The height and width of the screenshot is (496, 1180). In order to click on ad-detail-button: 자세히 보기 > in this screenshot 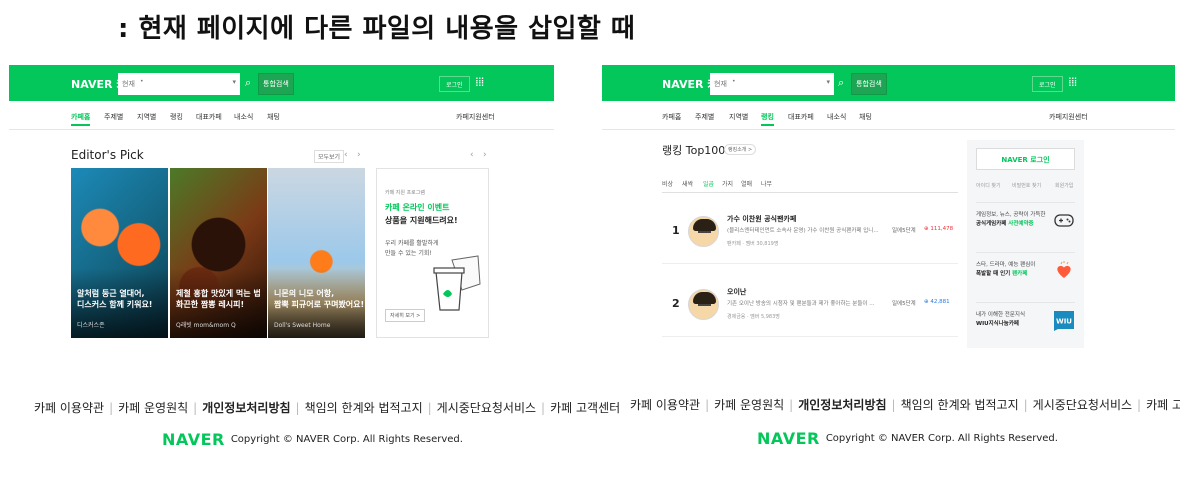, I will do `click(405, 315)`.